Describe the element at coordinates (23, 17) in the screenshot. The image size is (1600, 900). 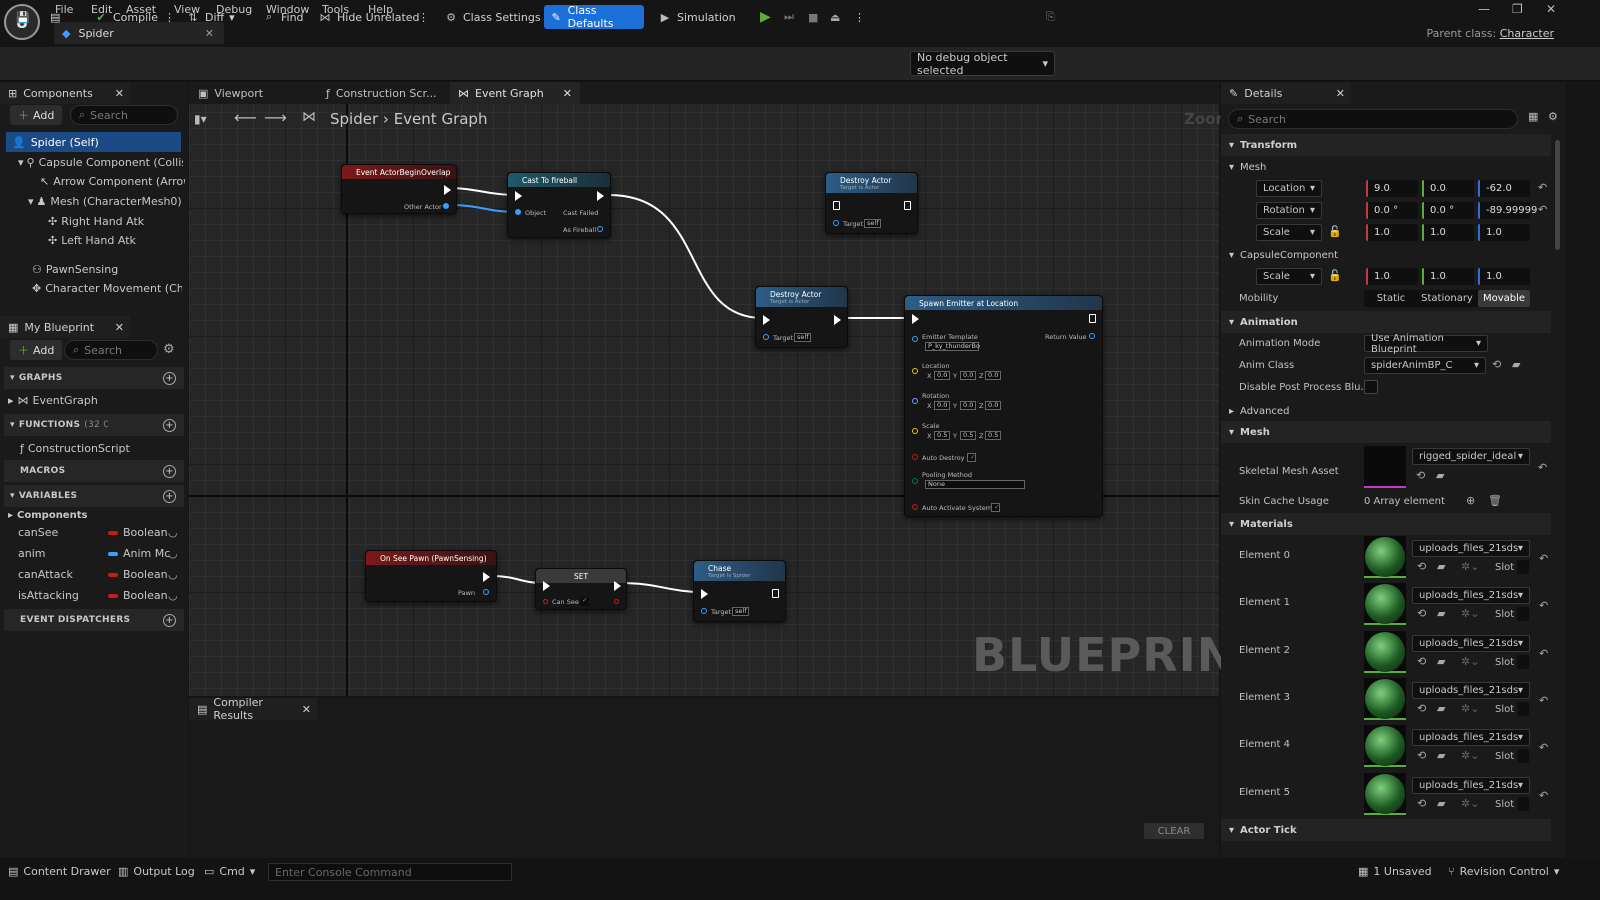
I see `save-icon: 💾` at that location.